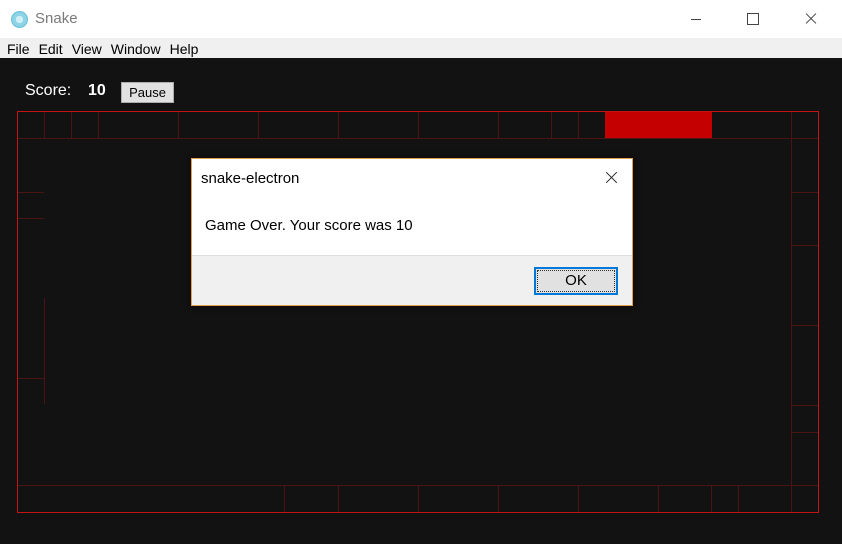 The height and width of the screenshot is (544, 842). Describe the element at coordinates (421, 48) in the screenshot. I see `menu-bar: File Edit View Window Help` at that location.